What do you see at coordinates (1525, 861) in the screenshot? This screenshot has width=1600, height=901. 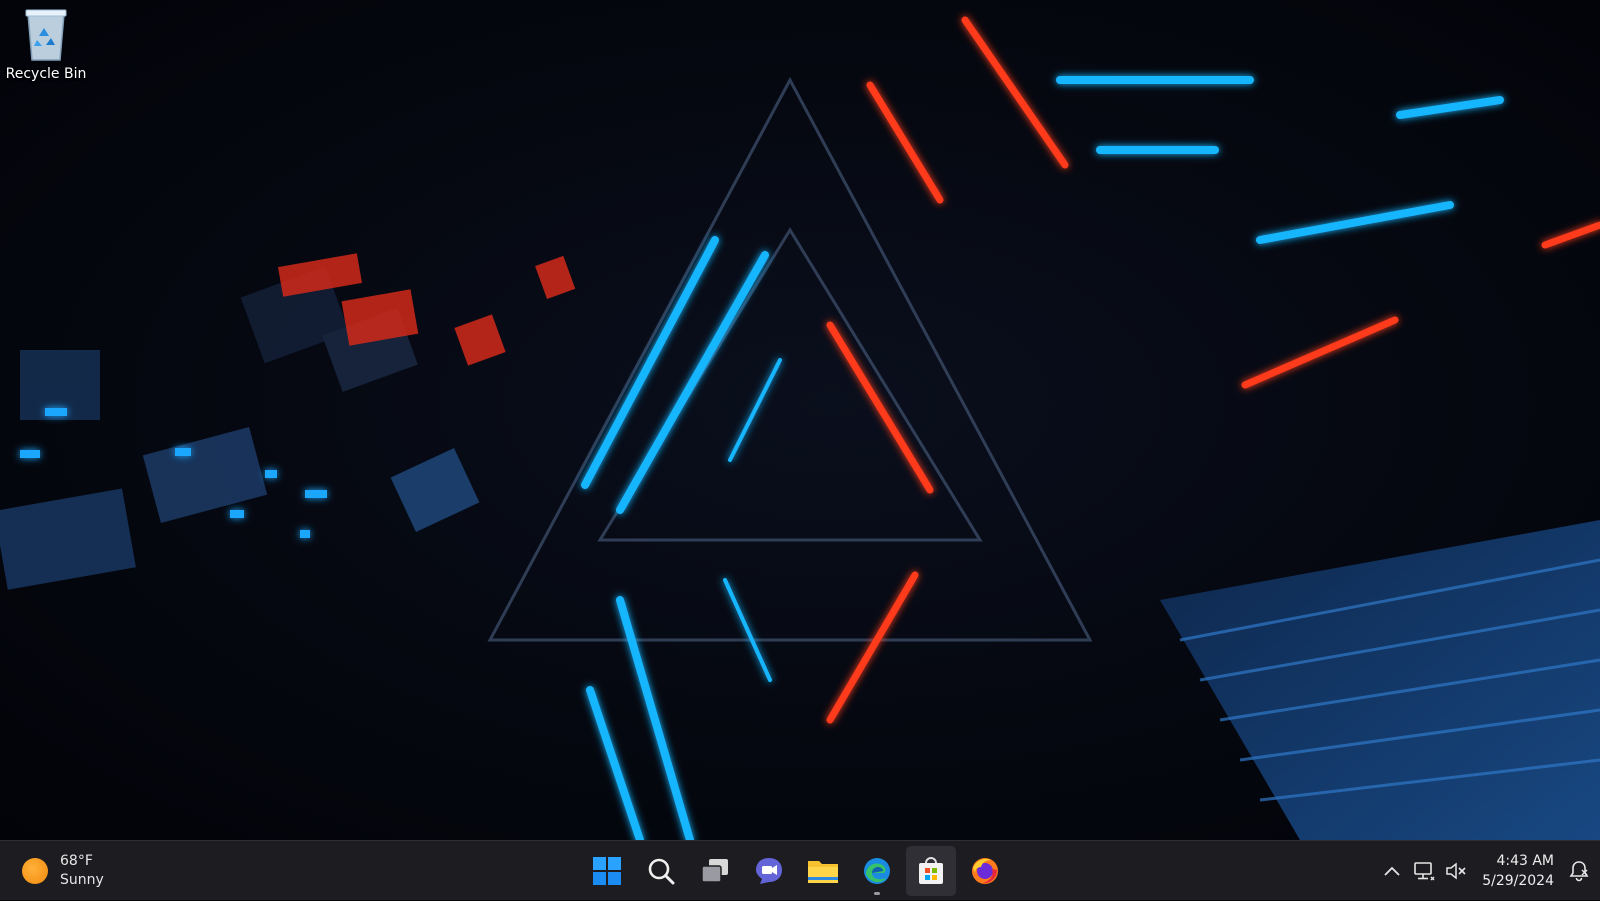 I see `clock-time: 4:43 AM` at bounding box center [1525, 861].